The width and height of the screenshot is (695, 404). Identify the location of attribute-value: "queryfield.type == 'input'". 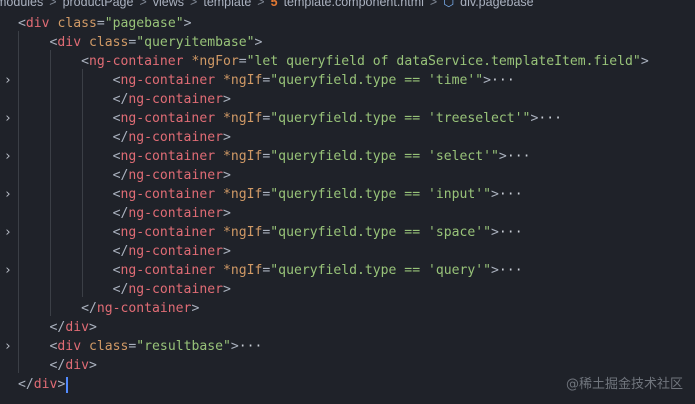
(381, 194).